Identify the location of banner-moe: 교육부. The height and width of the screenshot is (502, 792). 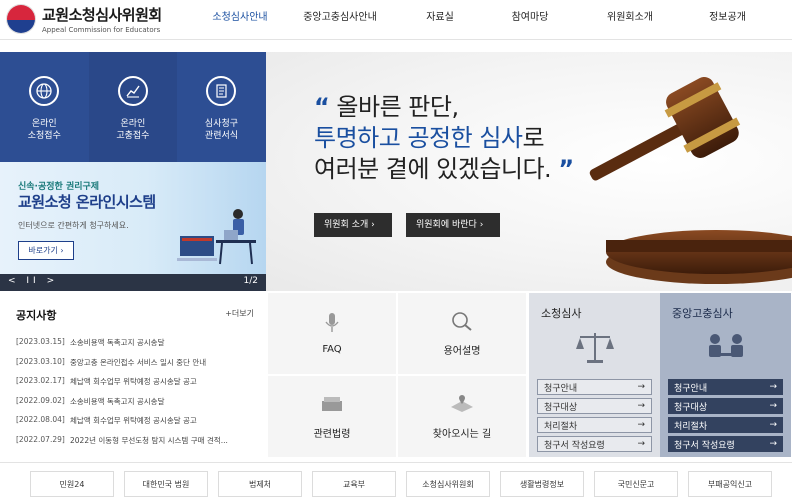
(354, 484).